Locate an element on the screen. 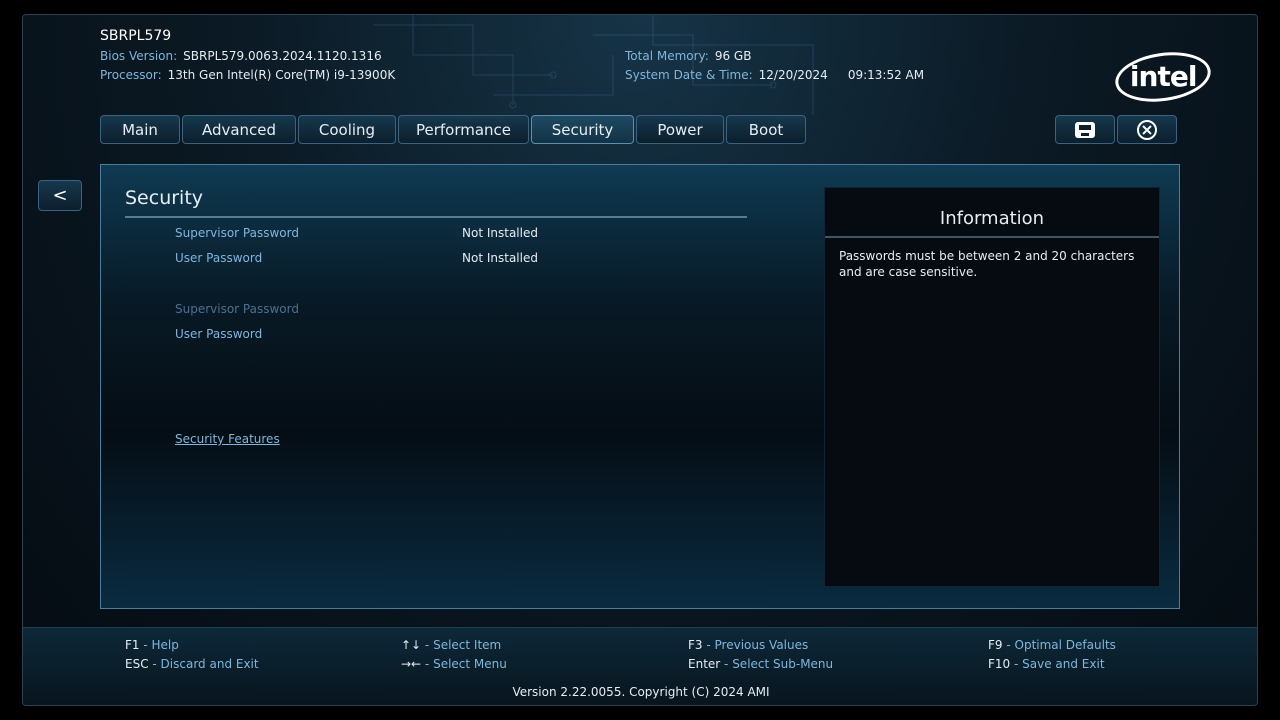 The image size is (1280, 720). tab-boot: Boot is located at coordinates (766, 129).